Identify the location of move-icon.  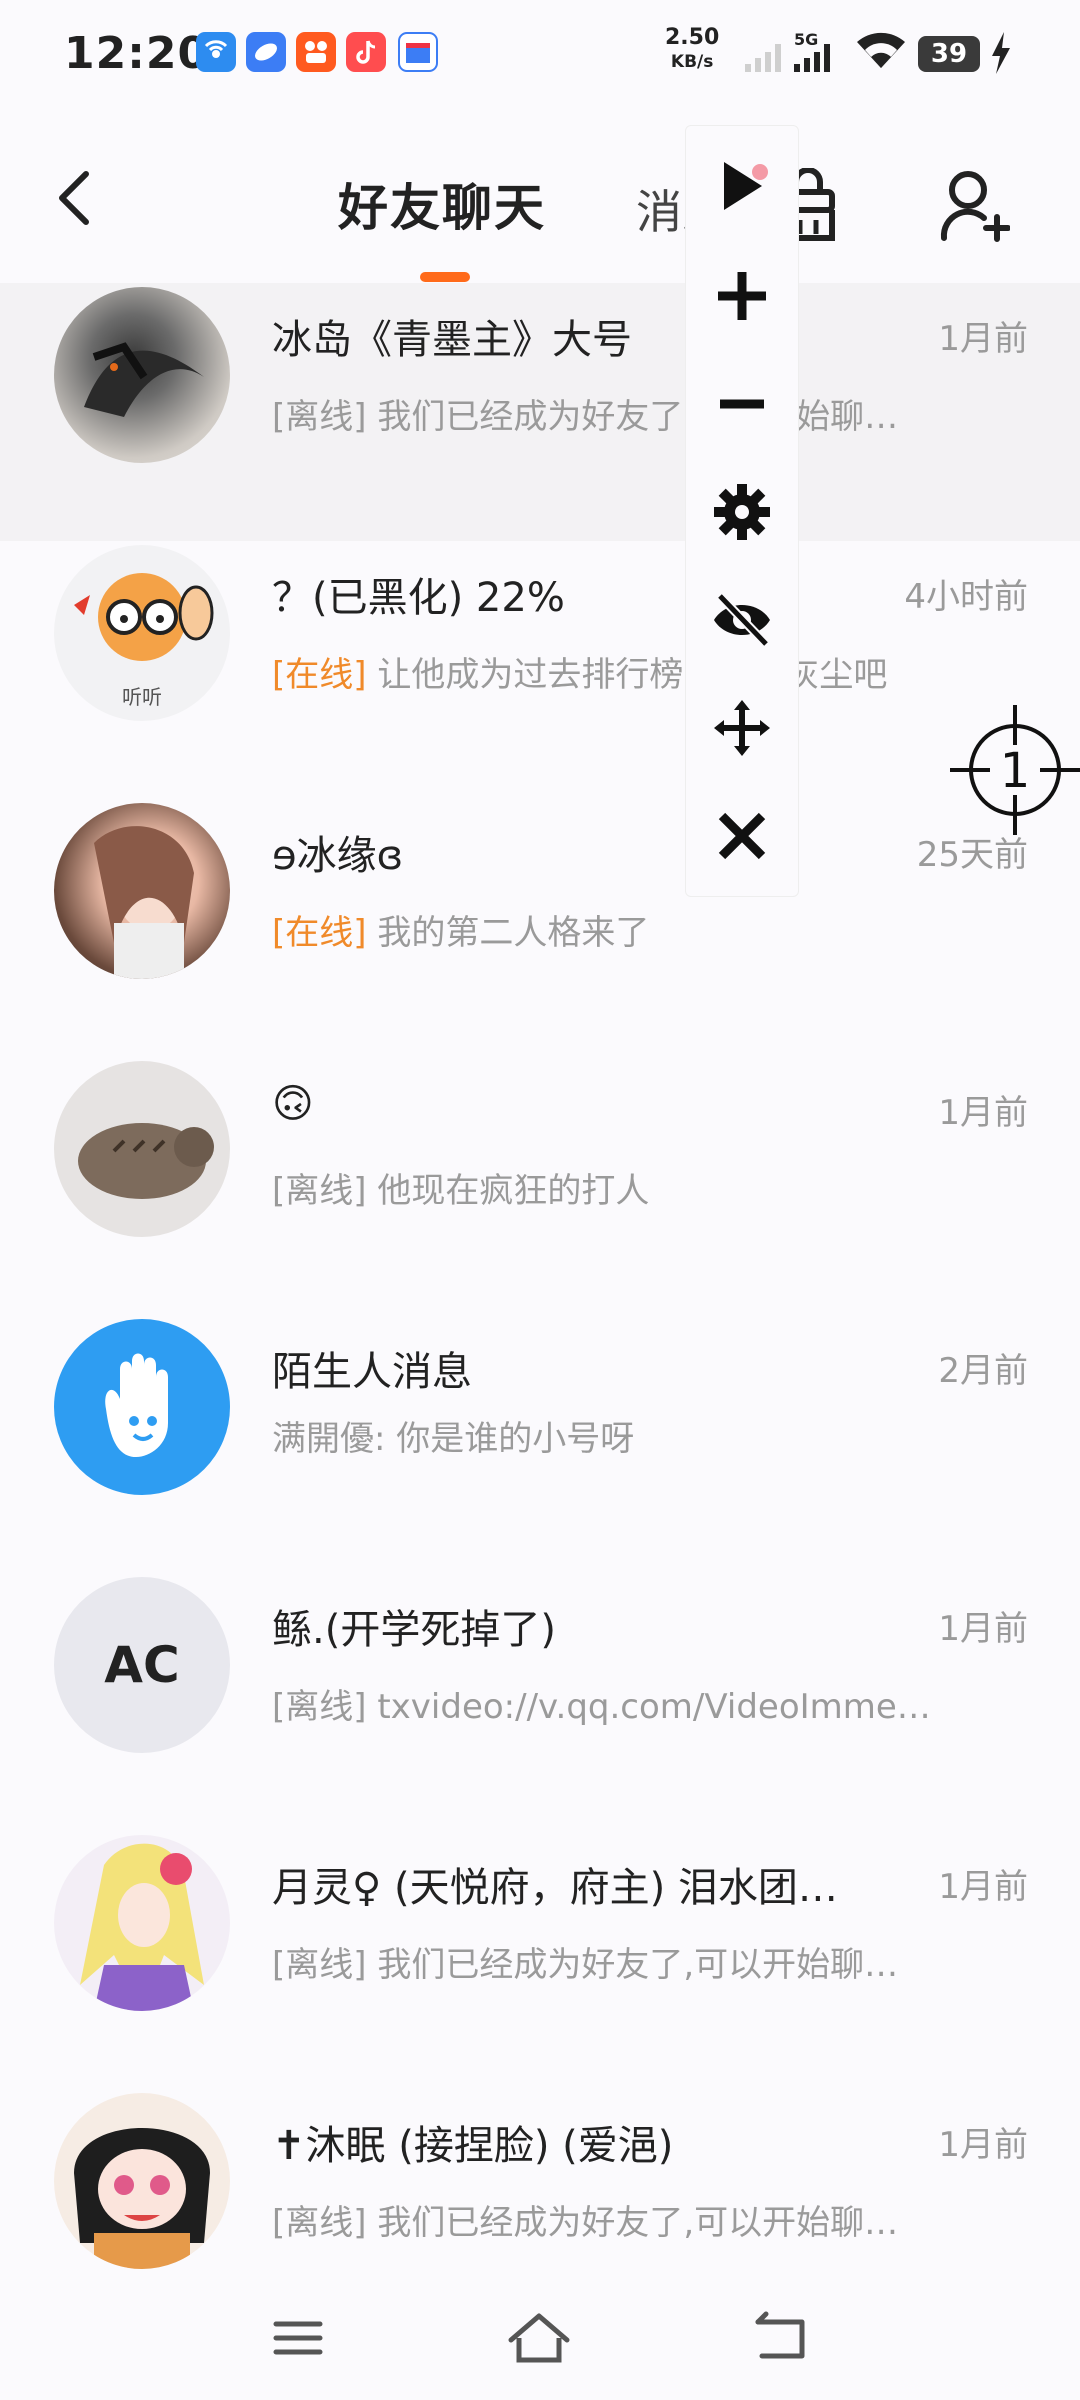
(742, 728).